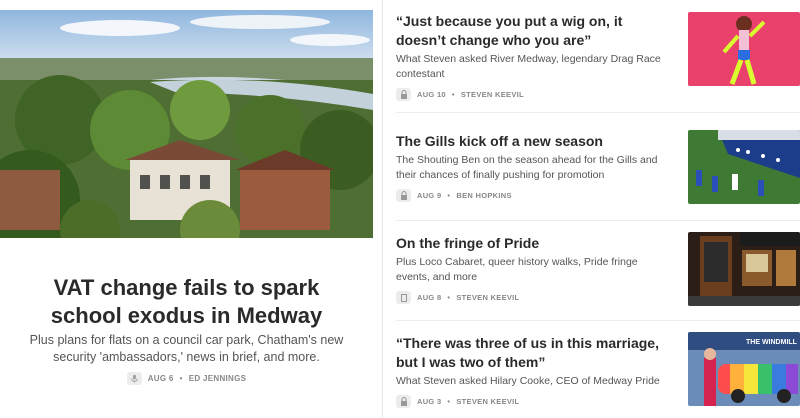 This screenshot has height=418, width=800. What do you see at coordinates (382, 209) in the screenshot?
I see `column-divider` at bounding box center [382, 209].